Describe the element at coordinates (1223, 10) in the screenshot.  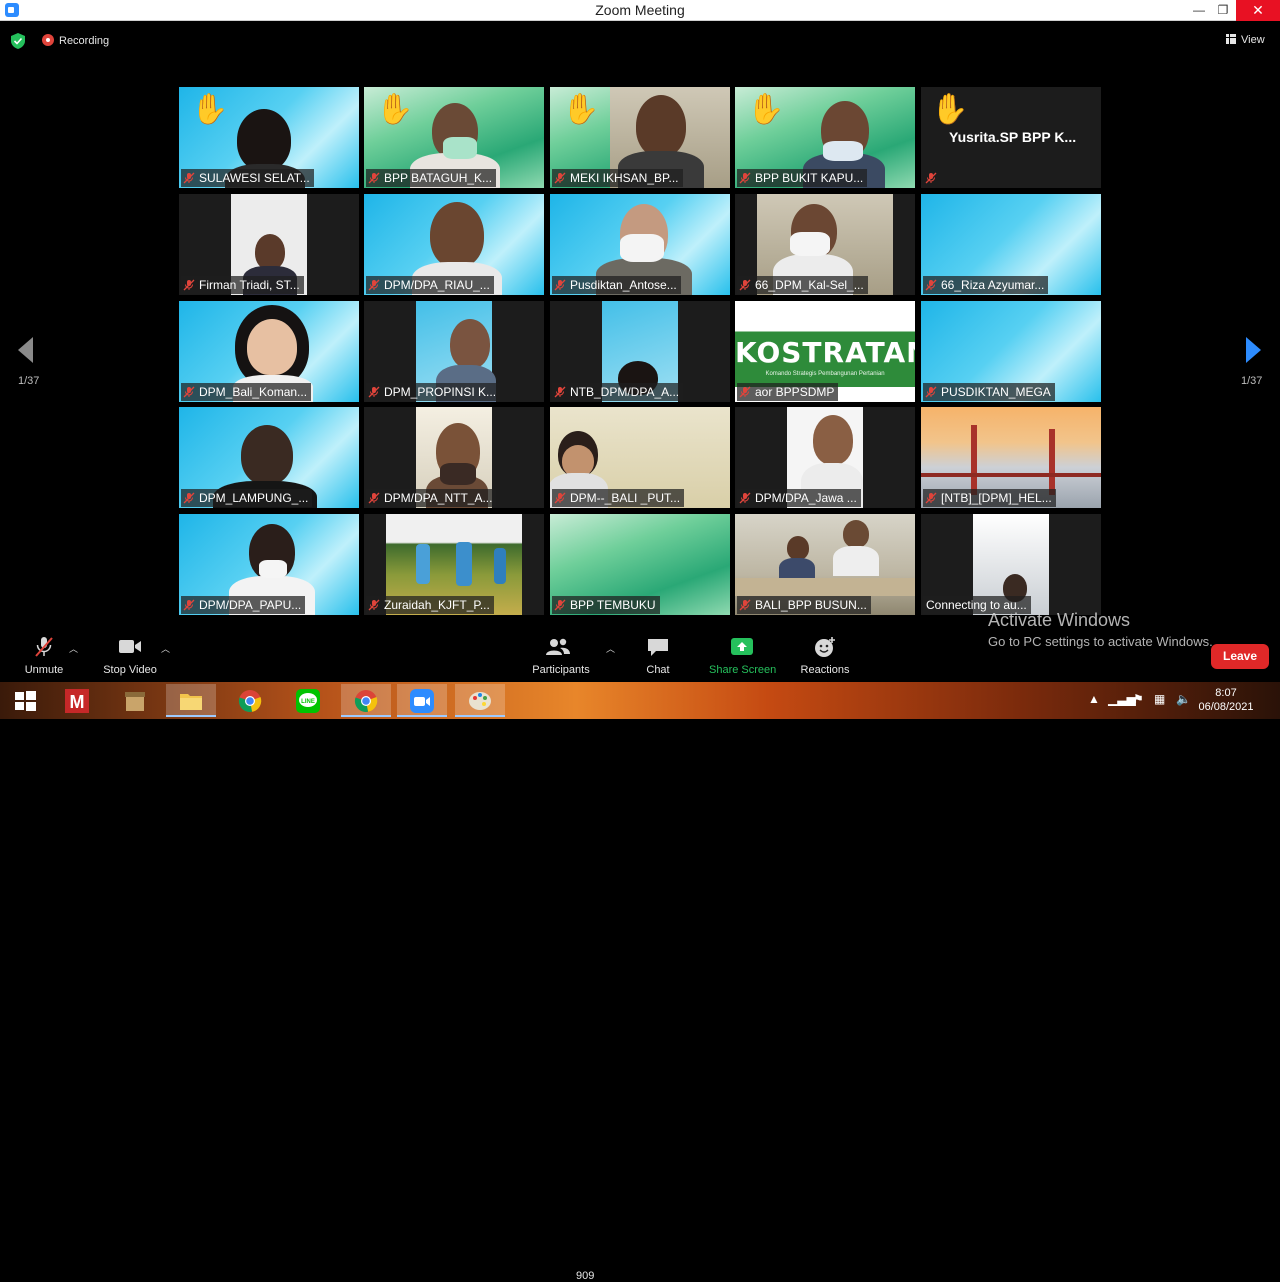
I see `maximize-button: ❐` at that location.